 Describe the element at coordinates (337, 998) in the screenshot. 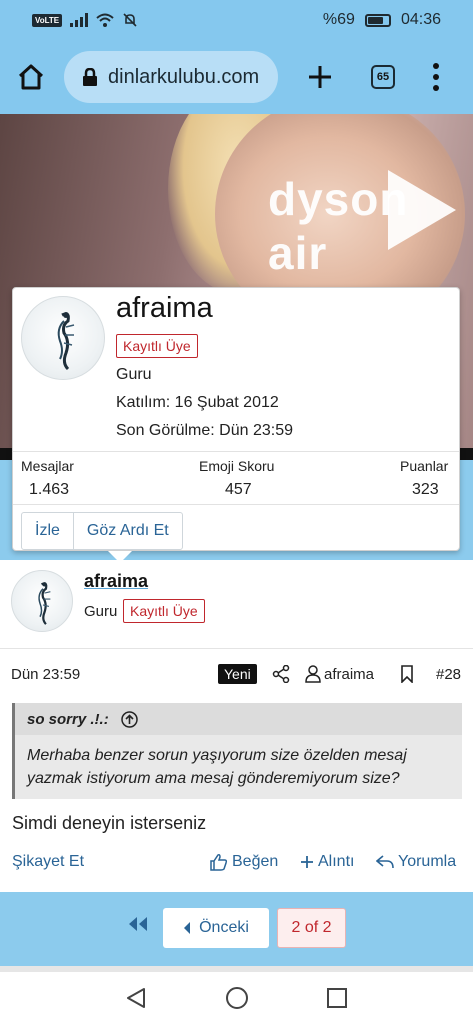

I see `recents-icon` at that location.